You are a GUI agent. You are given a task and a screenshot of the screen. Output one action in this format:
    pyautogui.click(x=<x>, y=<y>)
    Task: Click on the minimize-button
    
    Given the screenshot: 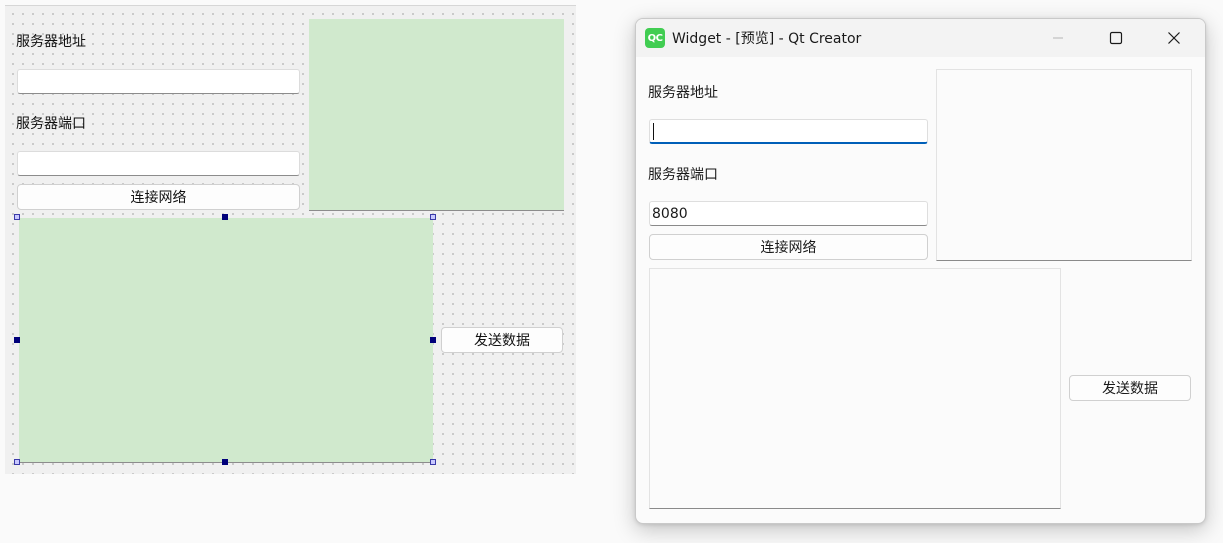 What is the action you would take?
    pyautogui.click(x=1058, y=38)
    